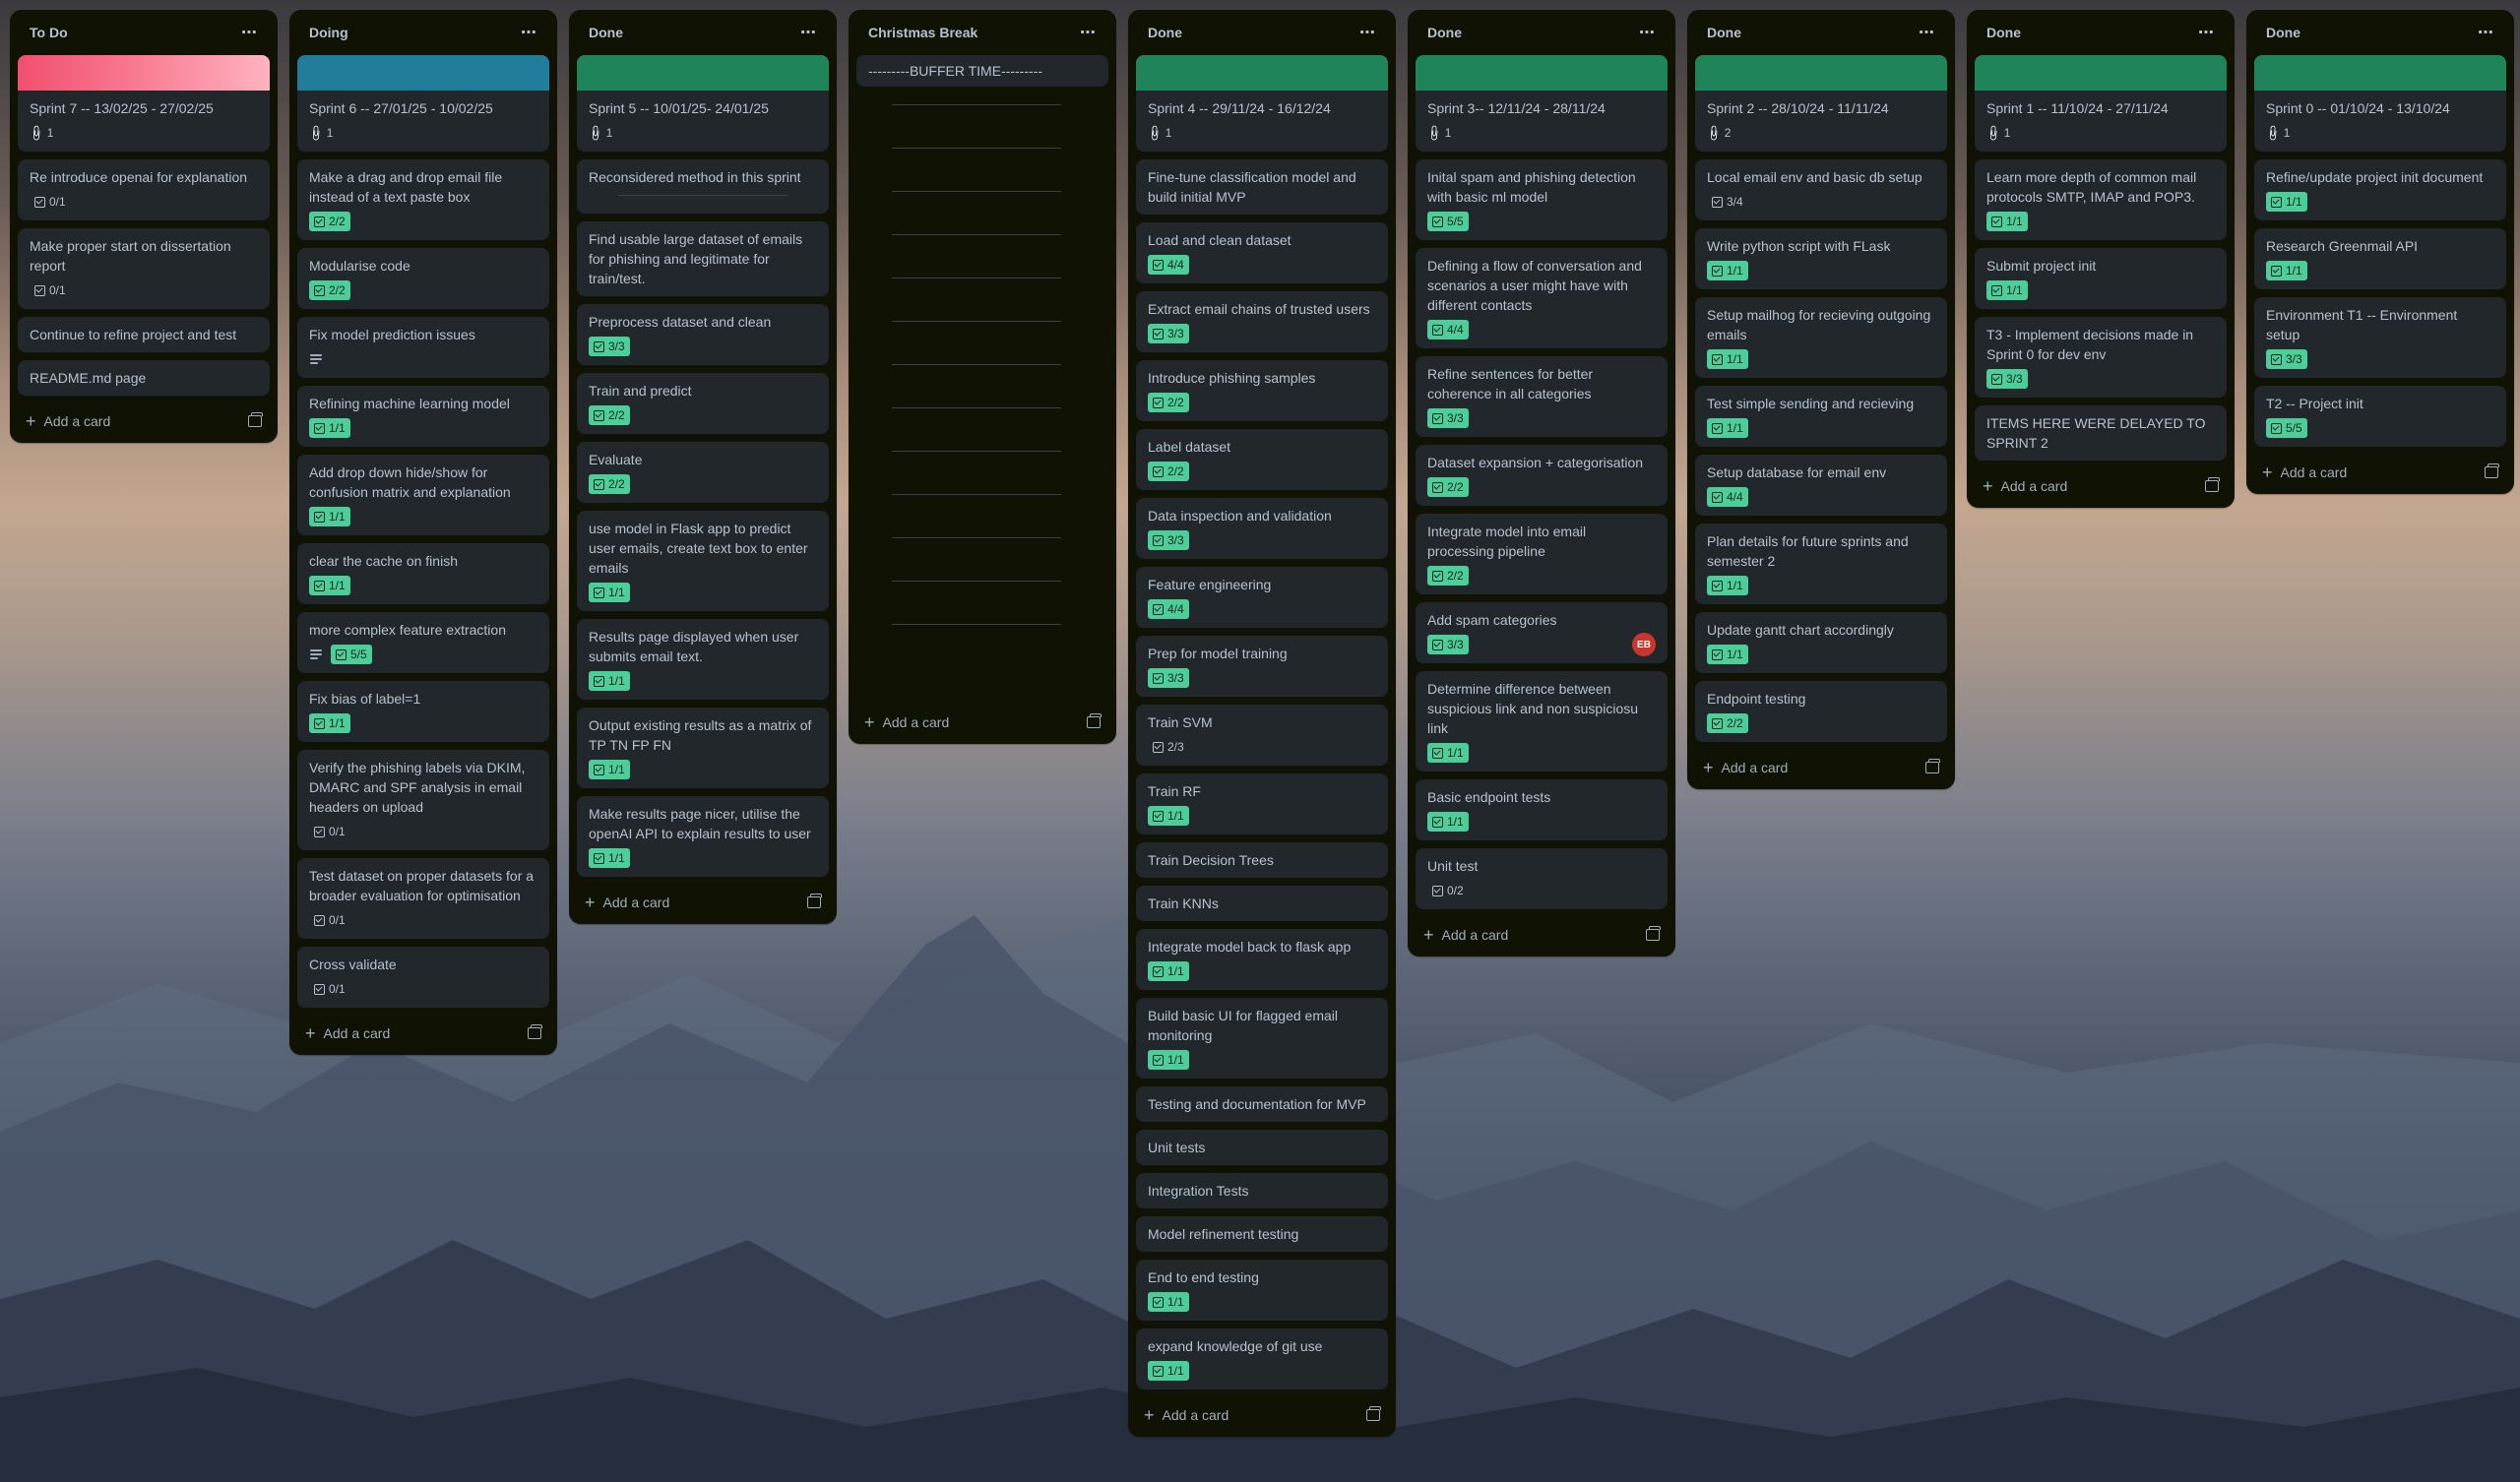  What do you see at coordinates (1542, 878) in the screenshot?
I see `task-card: Unit test 0/2` at bounding box center [1542, 878].